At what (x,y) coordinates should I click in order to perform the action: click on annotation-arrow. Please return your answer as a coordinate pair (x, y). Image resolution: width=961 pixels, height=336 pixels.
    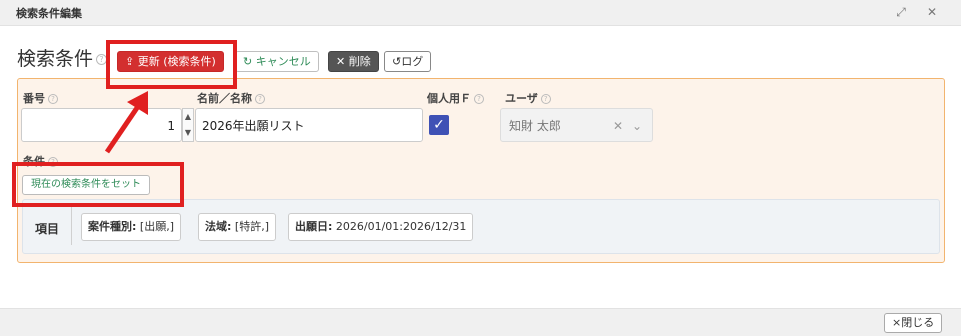
    Looking at the image, I should click on (126, 122).